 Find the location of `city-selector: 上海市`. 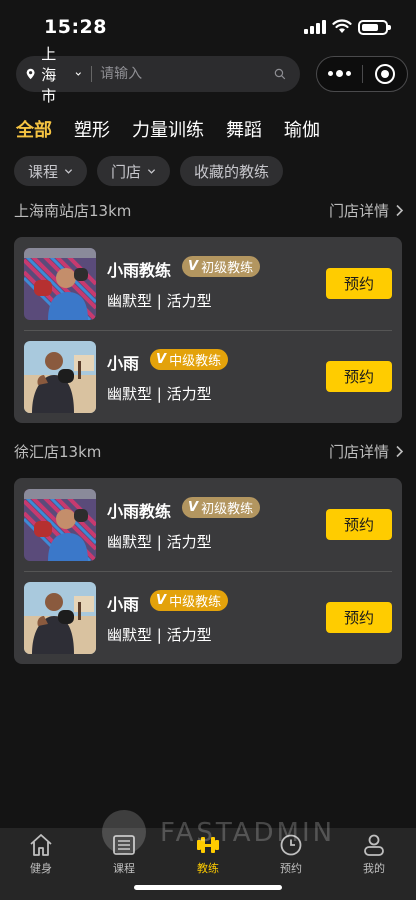

city-selector: 上海市 is located at coordinates (56, 74).